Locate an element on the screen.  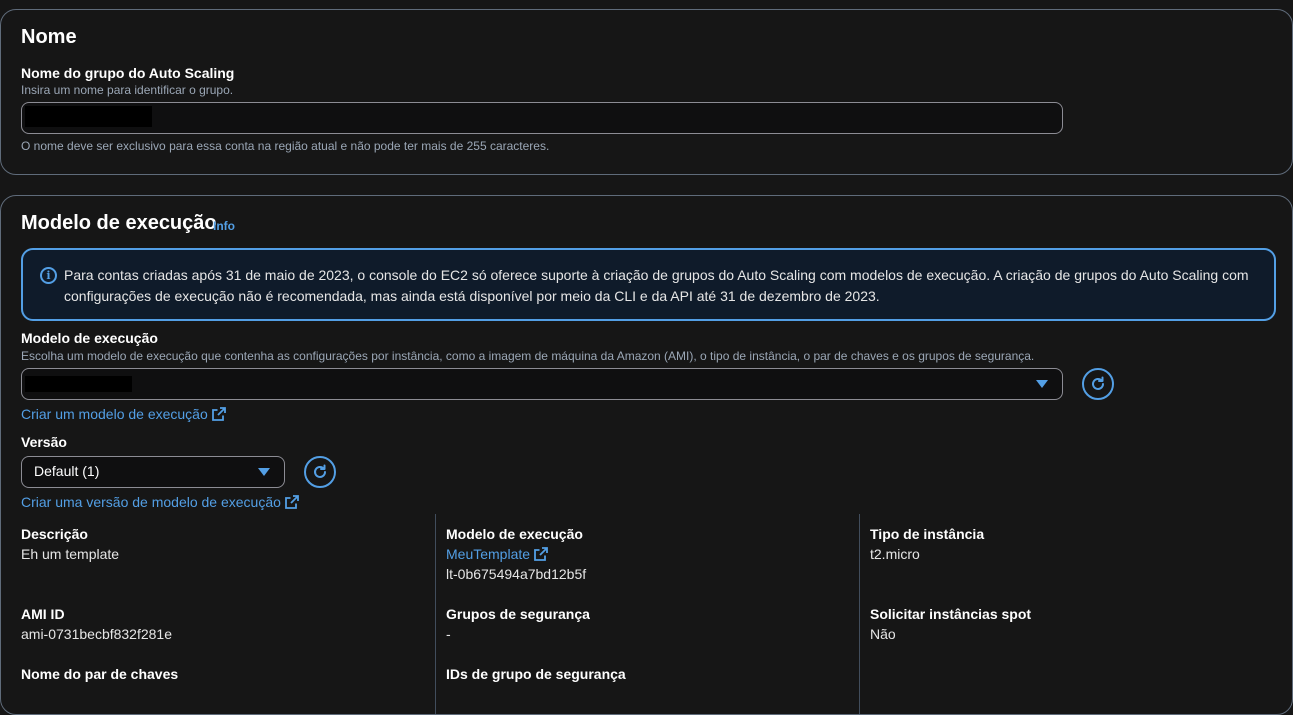
security-group-ids-label: IDs de grupo de segurança is located at coordinates (536, 674).